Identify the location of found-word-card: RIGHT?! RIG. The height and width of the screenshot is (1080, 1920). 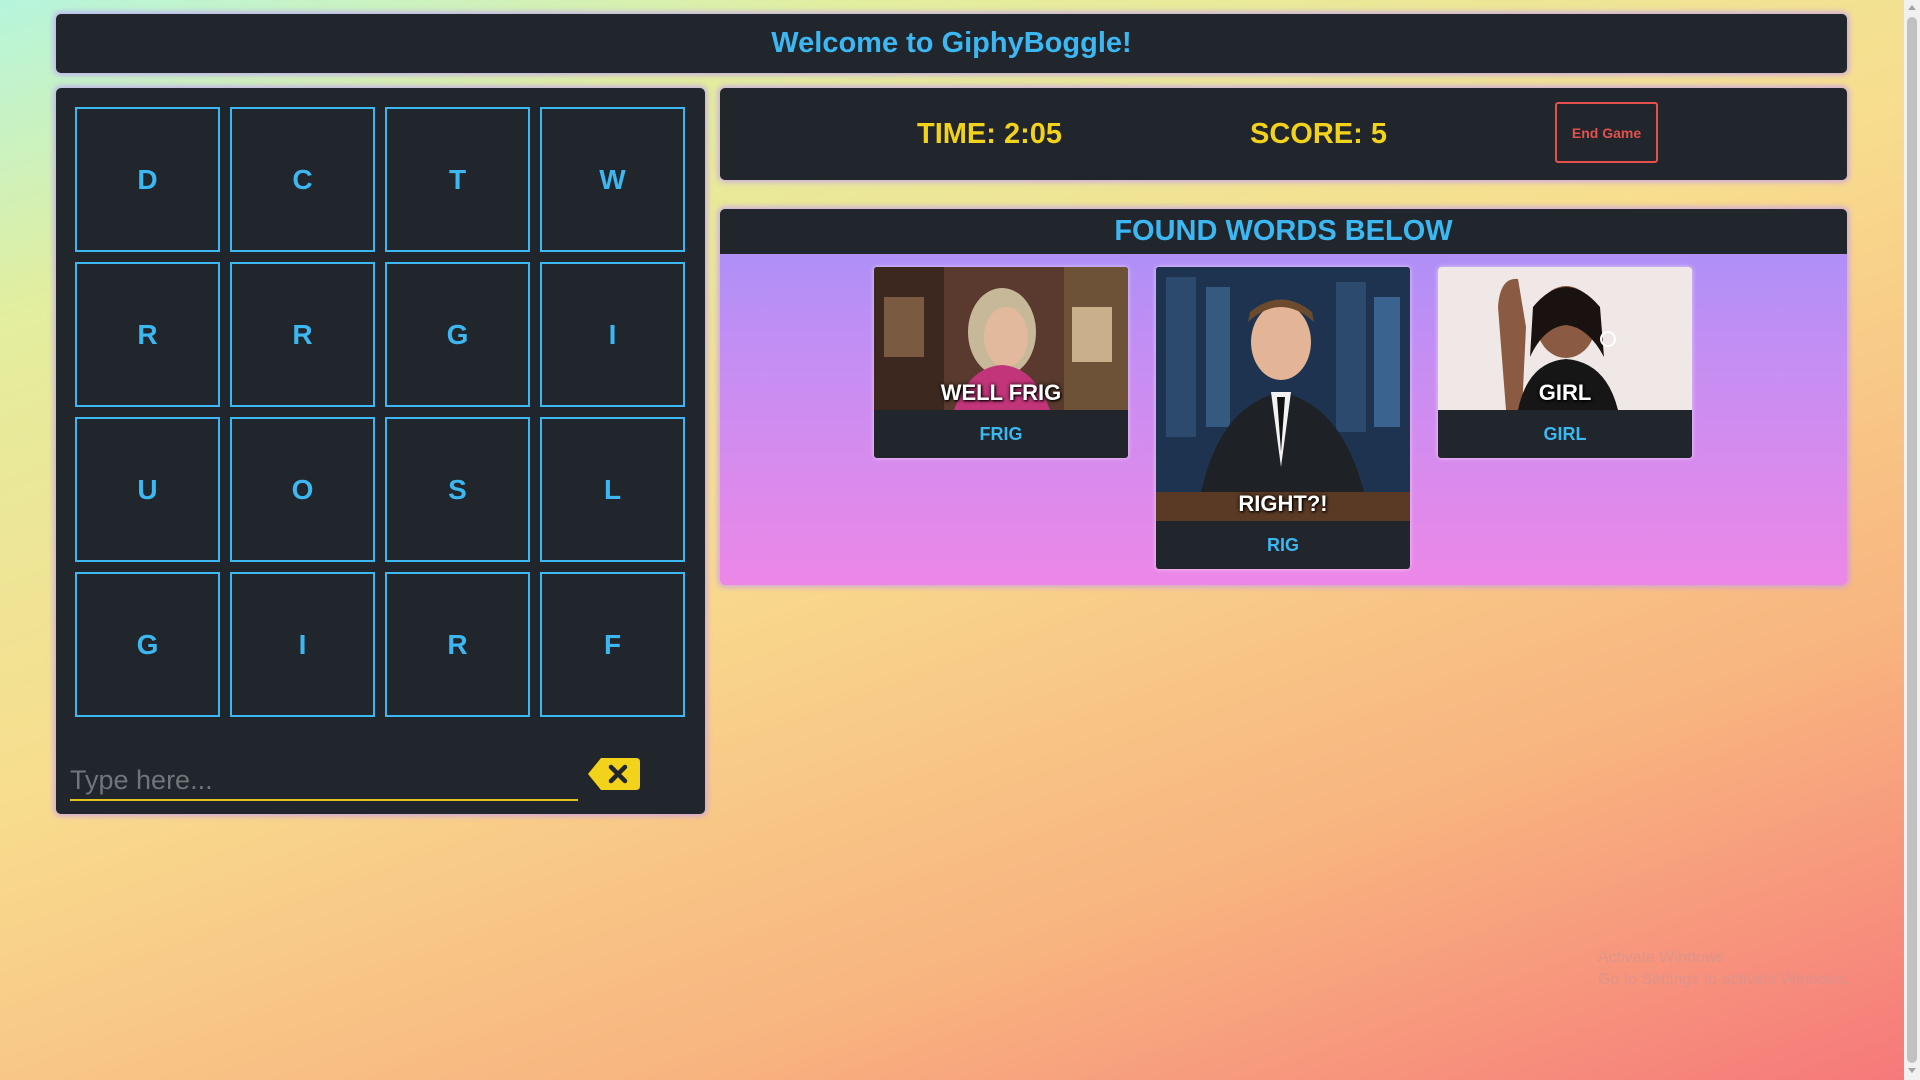
(1283, 418).